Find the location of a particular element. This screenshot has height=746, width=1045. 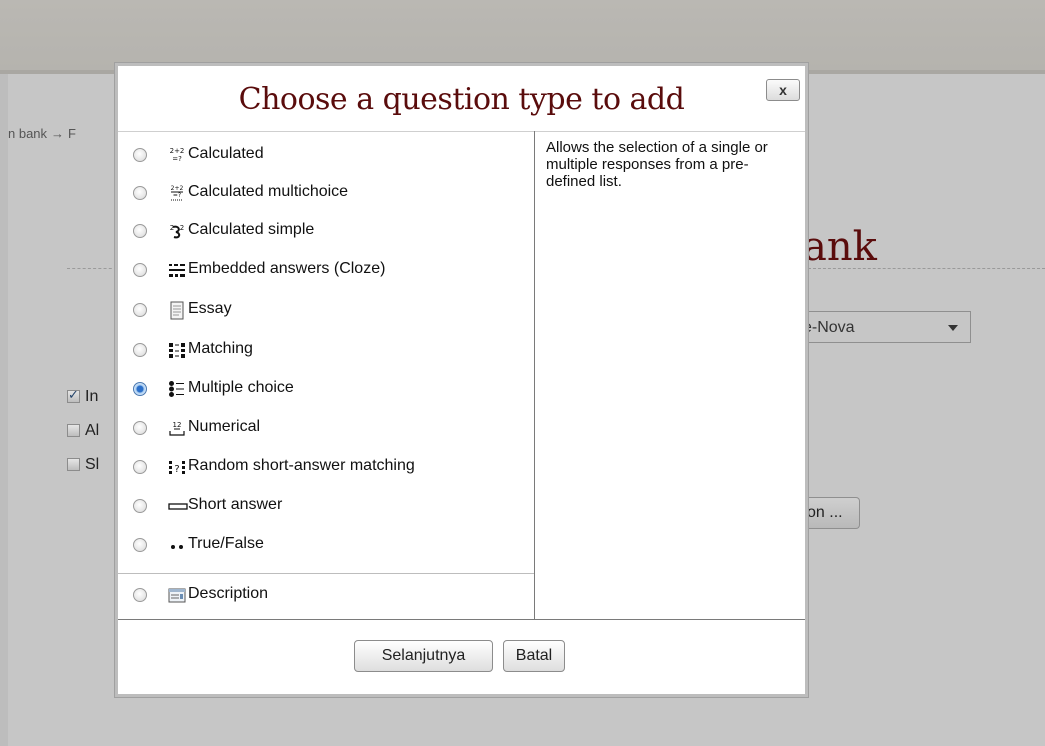

option-calculated-multichoice: 2+2 =? Calculated multichoice is located at coordinates (326, 194).